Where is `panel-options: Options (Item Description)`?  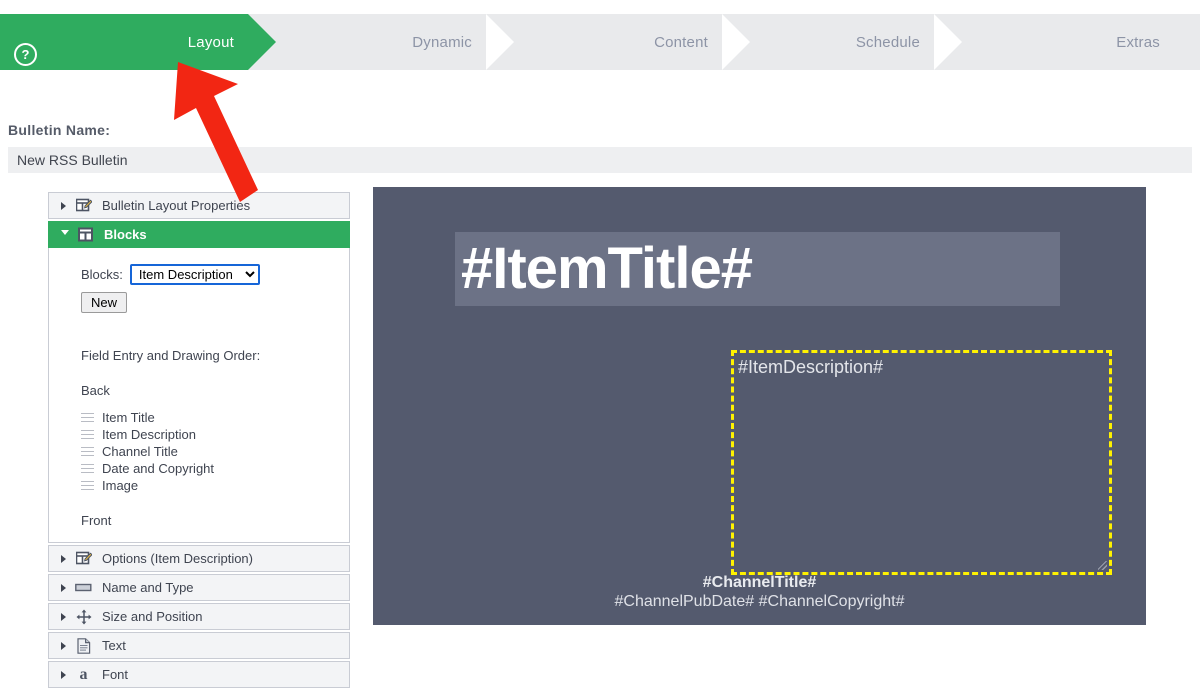 panel-options: Options (Item Description) is located at coordinates (199, 558).